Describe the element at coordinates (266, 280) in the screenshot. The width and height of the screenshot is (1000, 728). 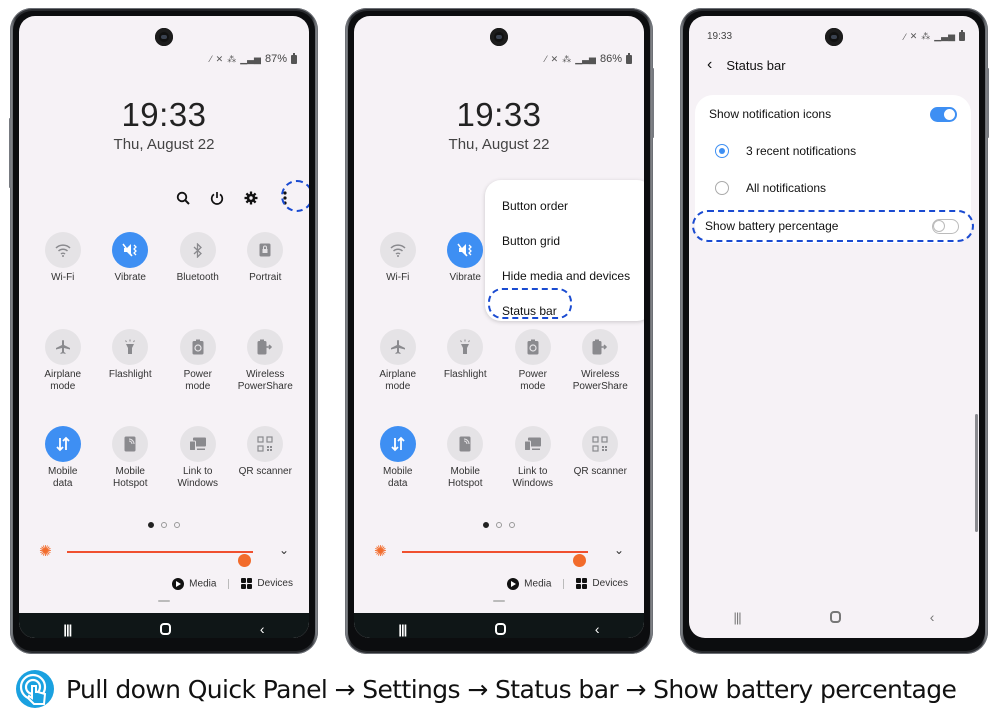
I see `quick-tile-portrait: Portrait` at that location.